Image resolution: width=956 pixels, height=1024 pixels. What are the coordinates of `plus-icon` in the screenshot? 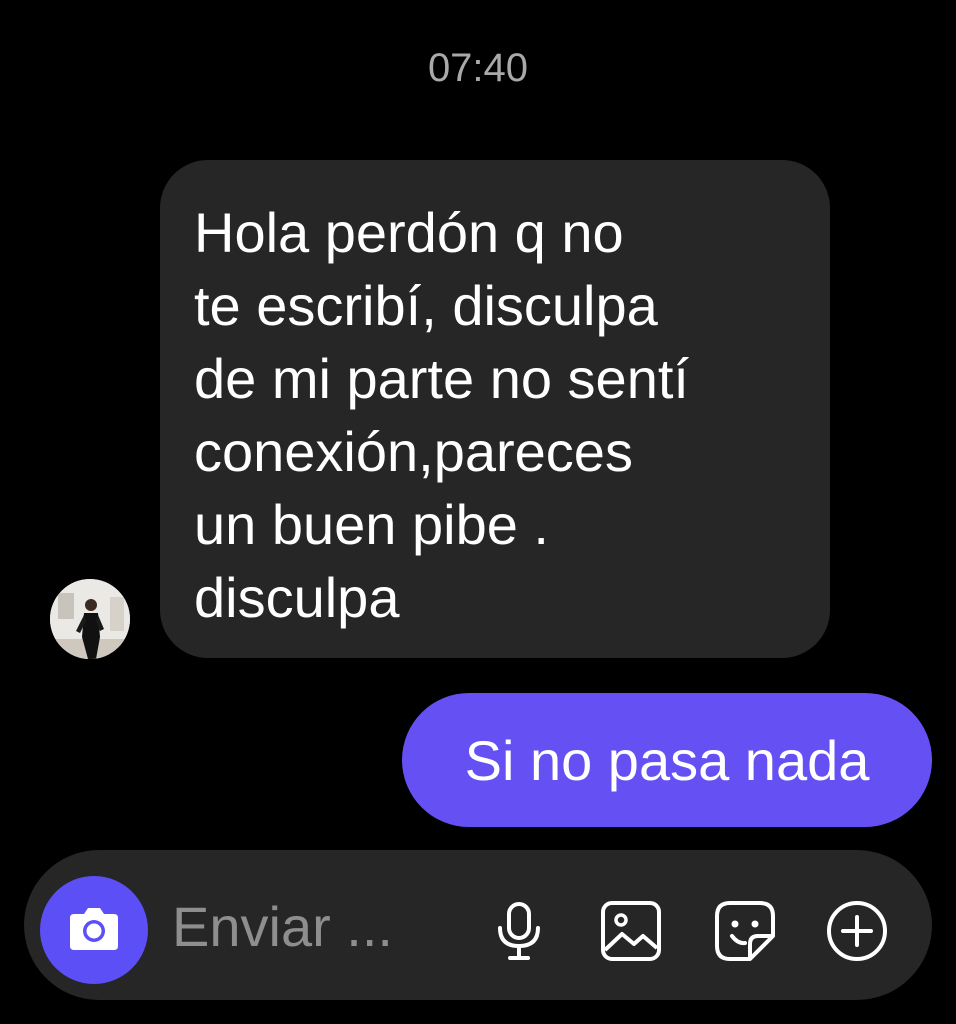 It's located at (857, 931).